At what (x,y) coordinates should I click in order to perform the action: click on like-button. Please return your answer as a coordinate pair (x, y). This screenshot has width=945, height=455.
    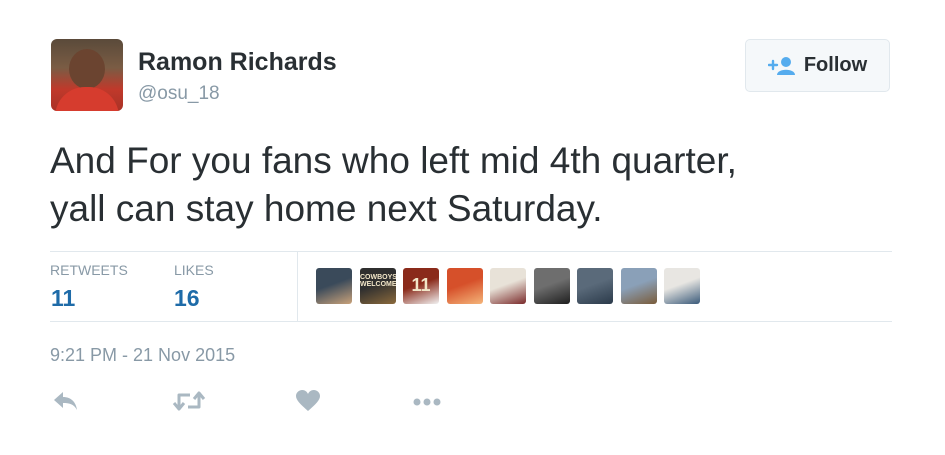
    Looking at the image, I should click on (308, 403).